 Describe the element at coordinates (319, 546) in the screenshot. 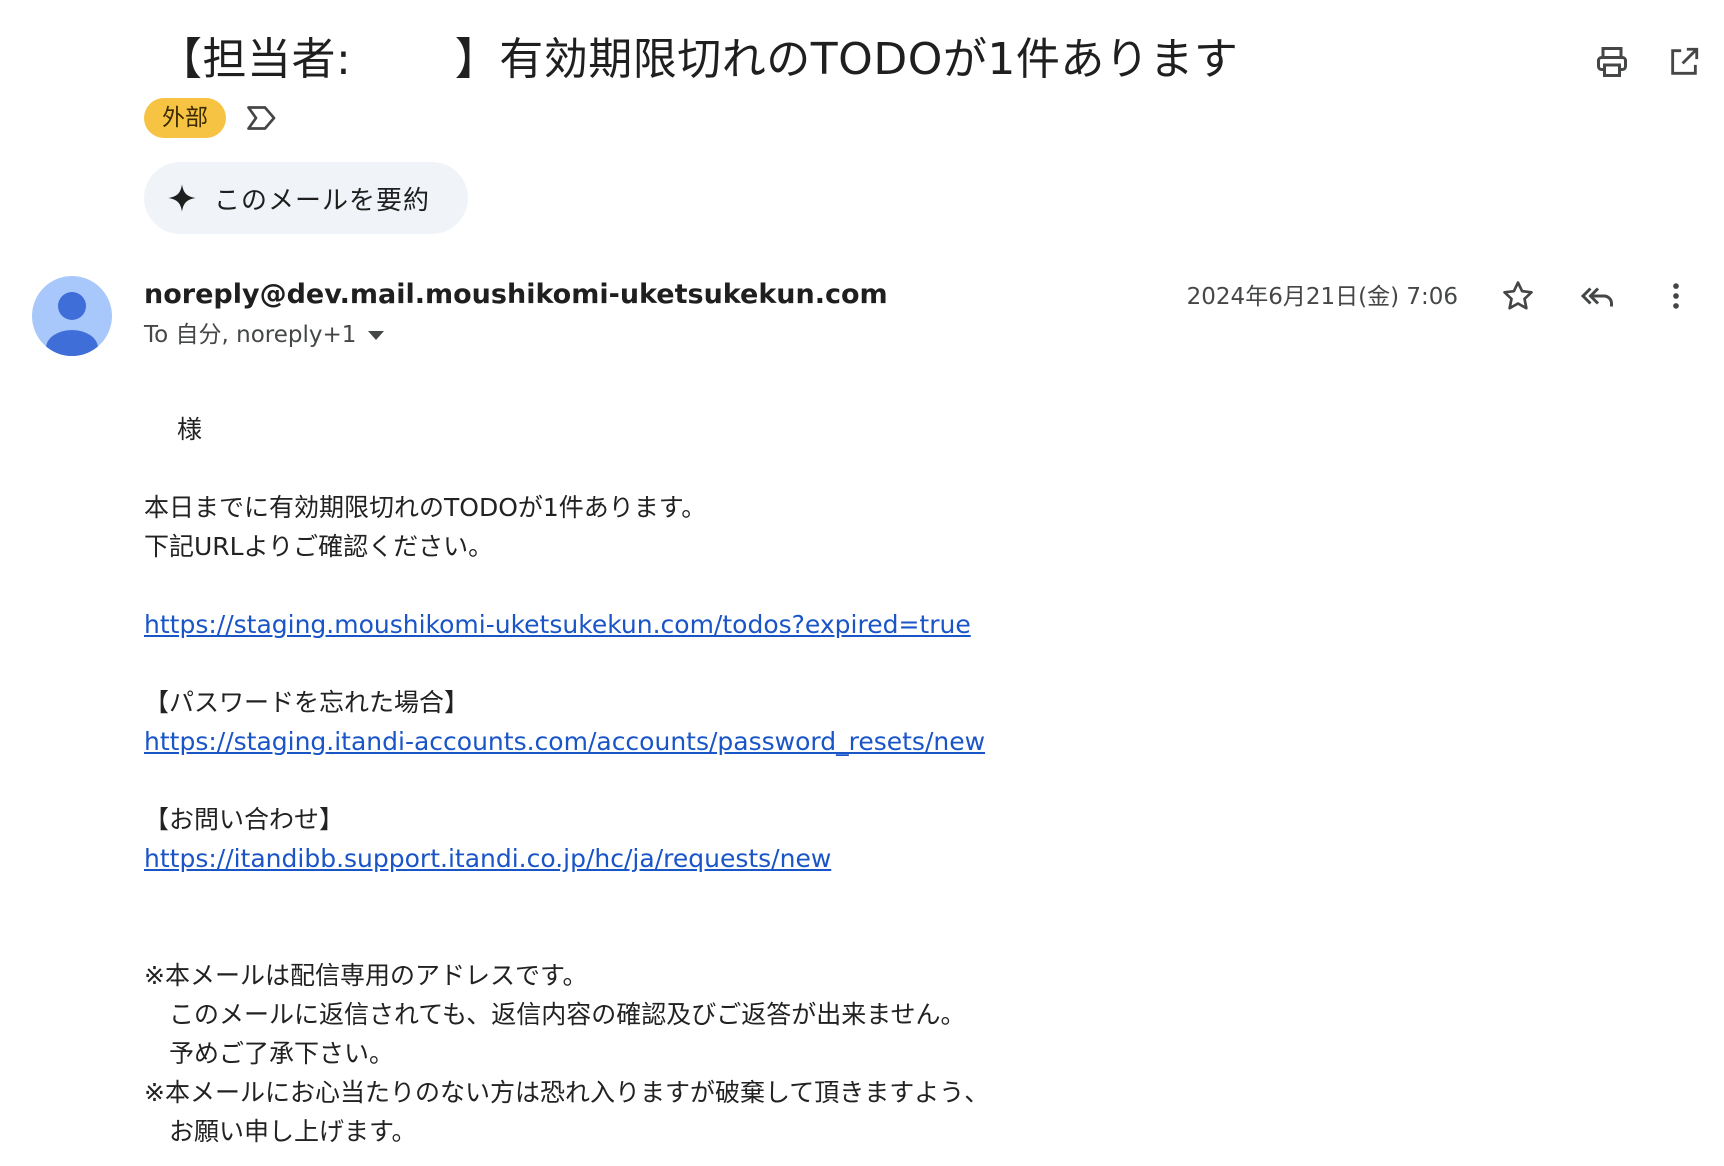

I see `body-line-2: 下記URLよりご確認ください。` at that location.